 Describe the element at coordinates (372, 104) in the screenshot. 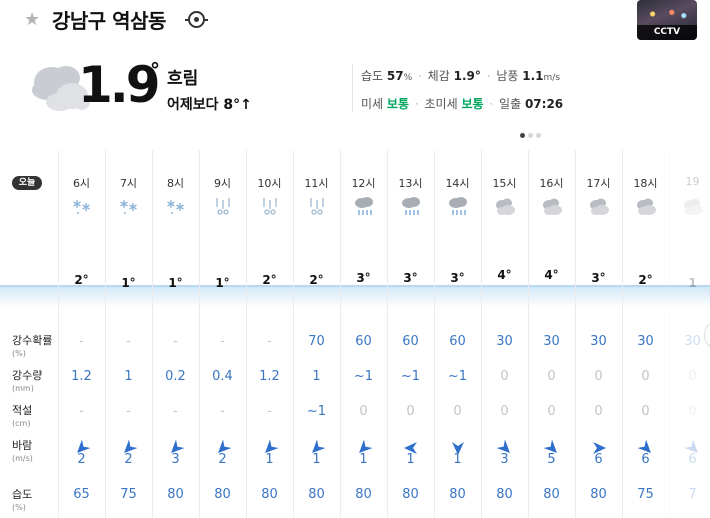

I see `dust-label: 미세` at that location.